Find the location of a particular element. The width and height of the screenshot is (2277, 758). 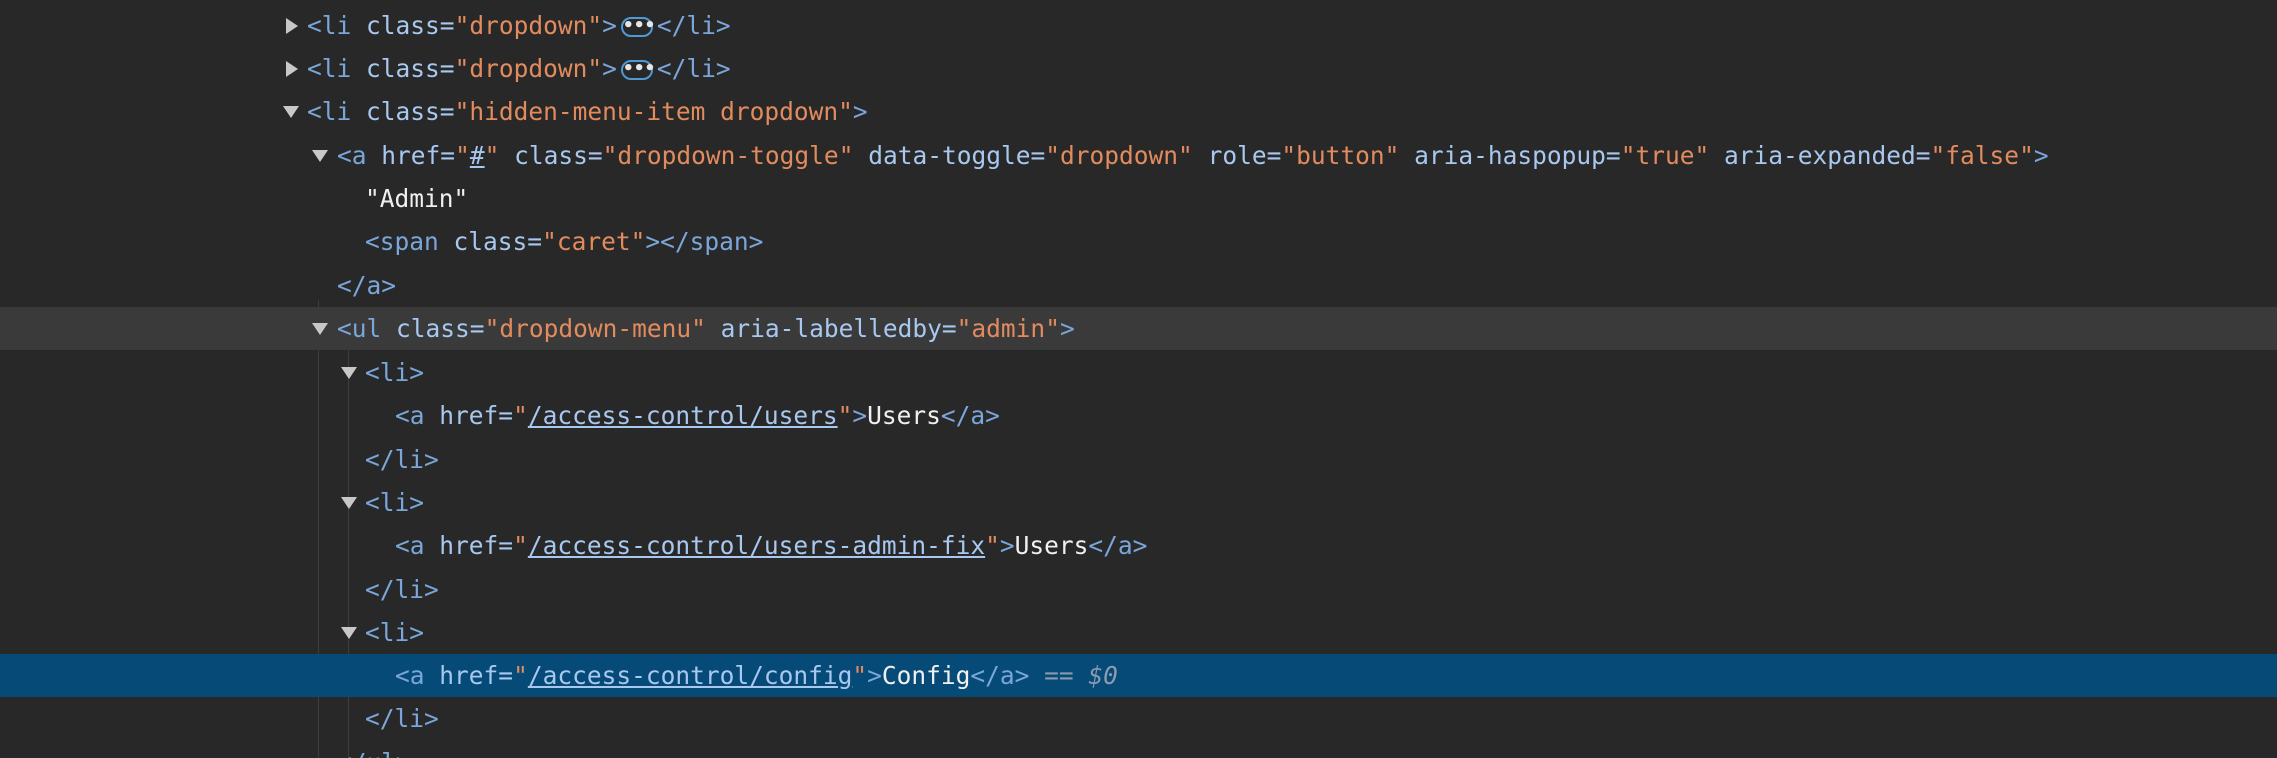

dom-node-li-hidden-menu-item: <li class="hidden-menu-item dropdown"> is located at coordinates (1138, 111).